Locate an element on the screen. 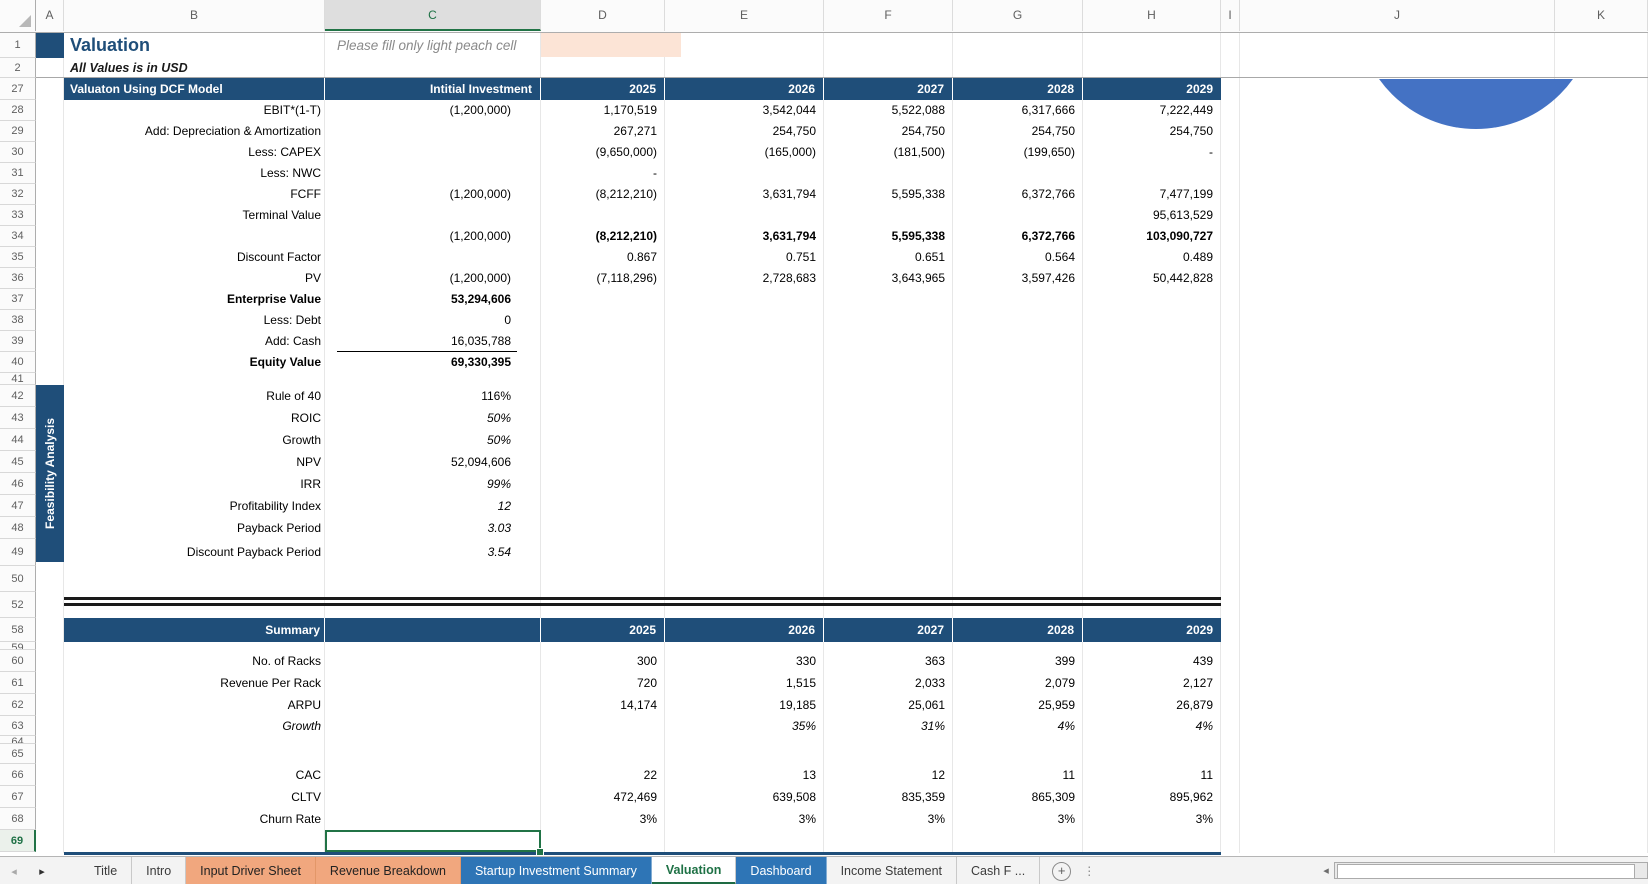  summary-value: 25,959 is located at coordinates (1018, 705).